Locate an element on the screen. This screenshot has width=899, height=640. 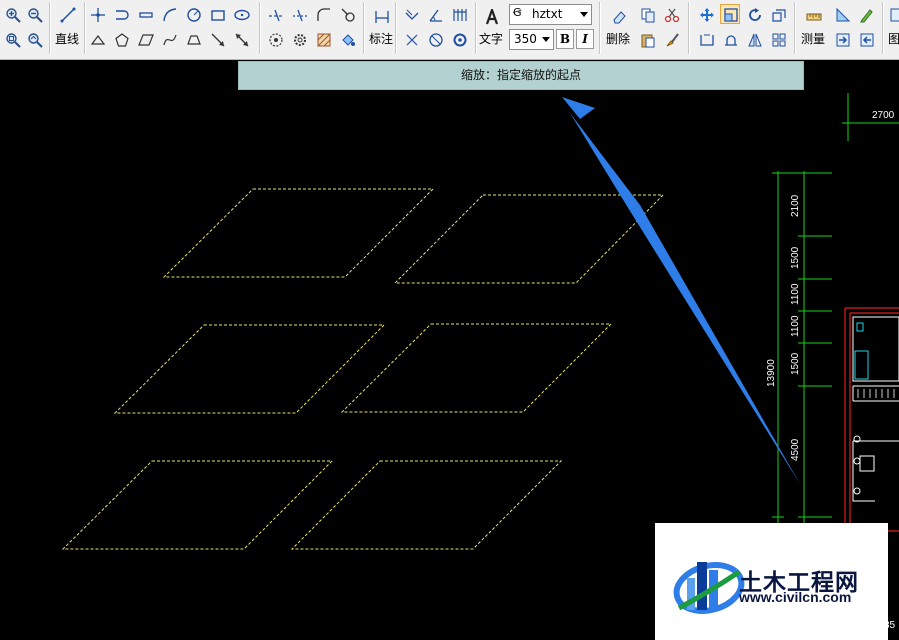
trim-button is located at coordinates (275, 14).